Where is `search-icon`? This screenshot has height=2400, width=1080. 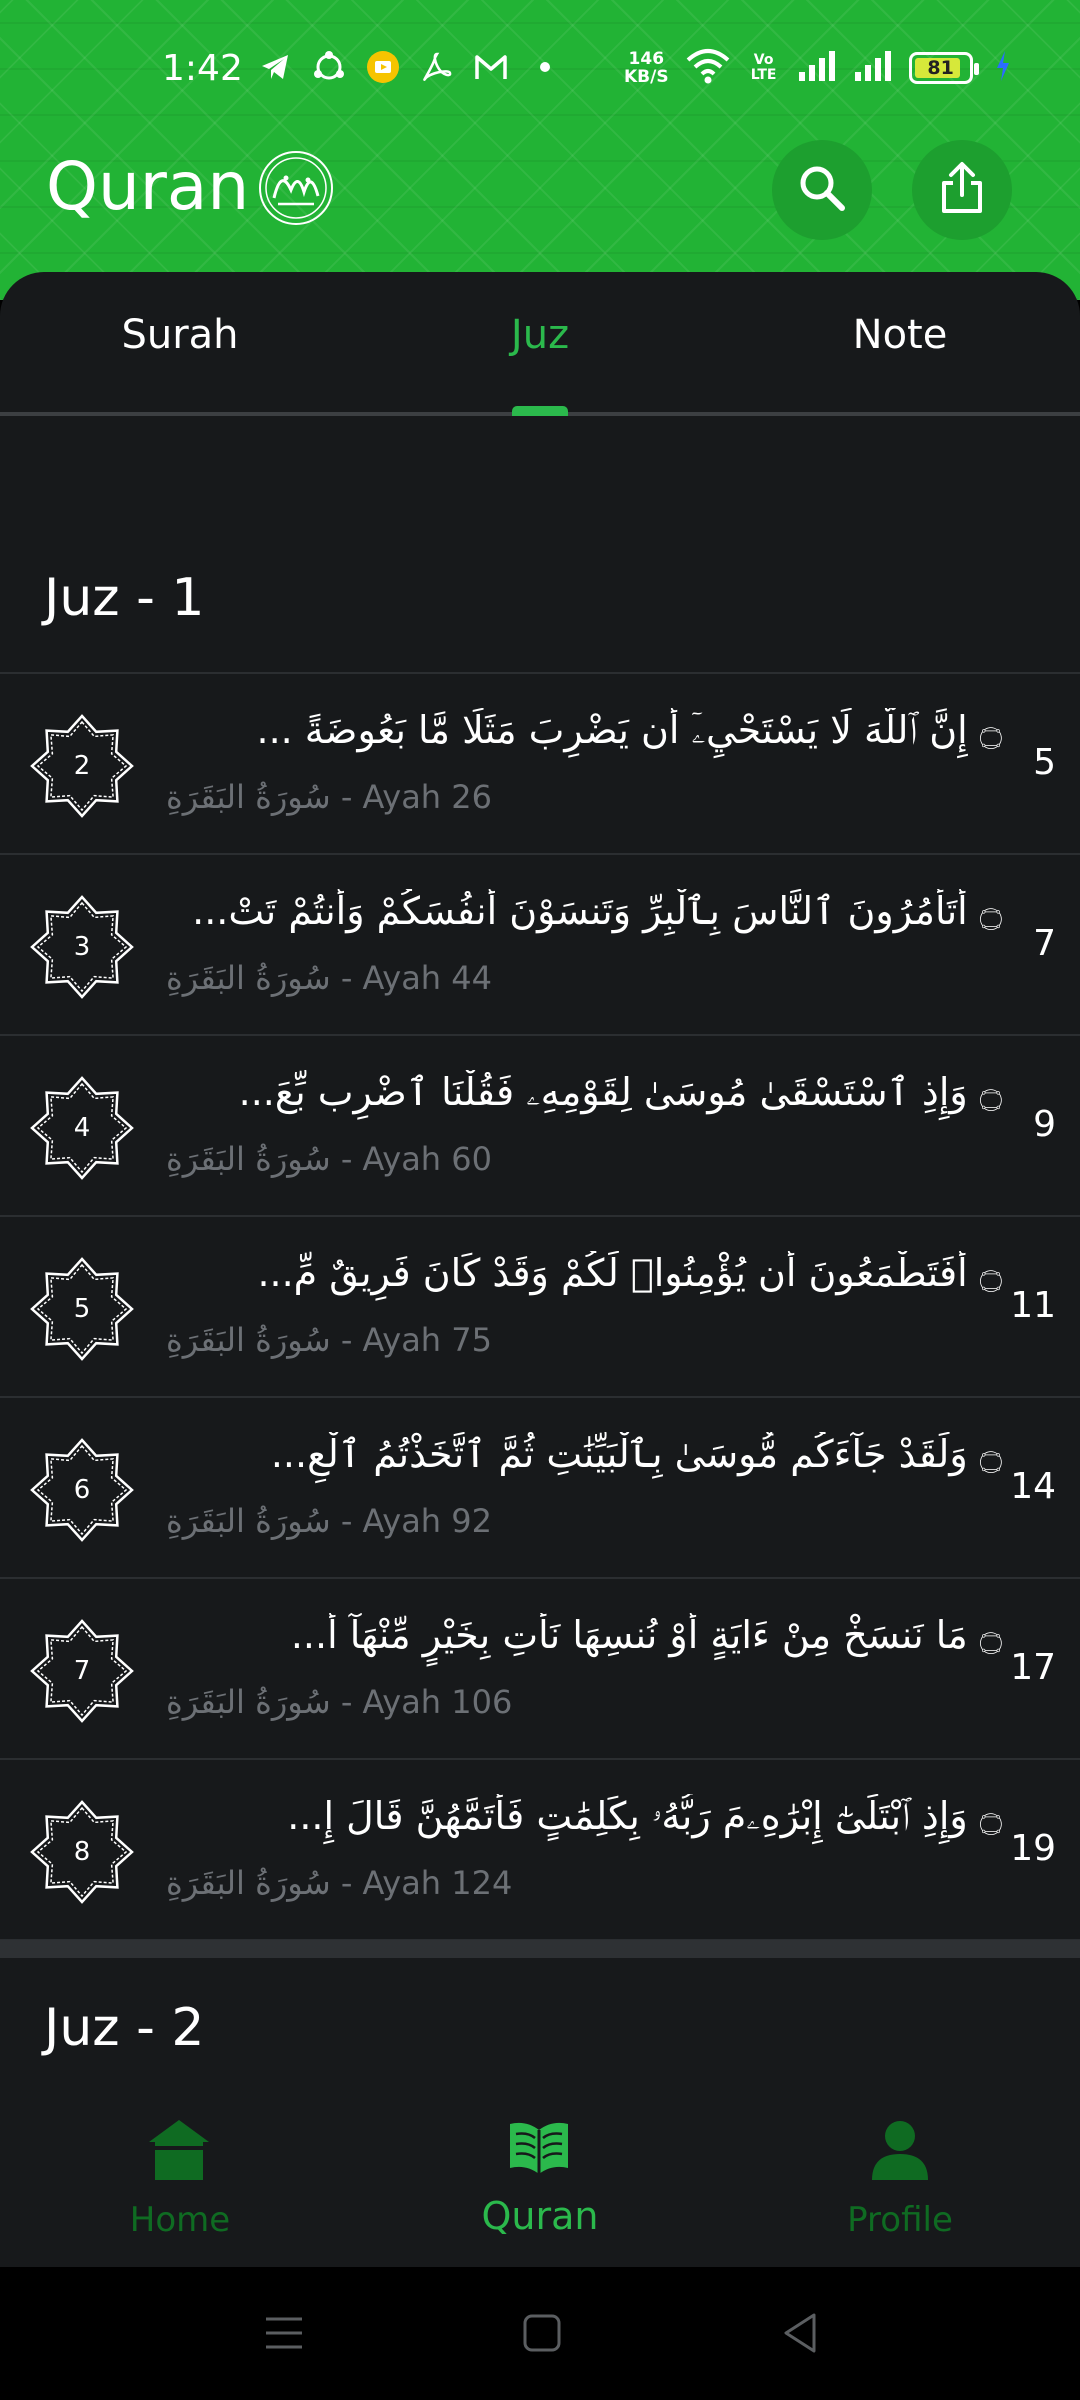
search-icon is located at coordinates (822, 190).